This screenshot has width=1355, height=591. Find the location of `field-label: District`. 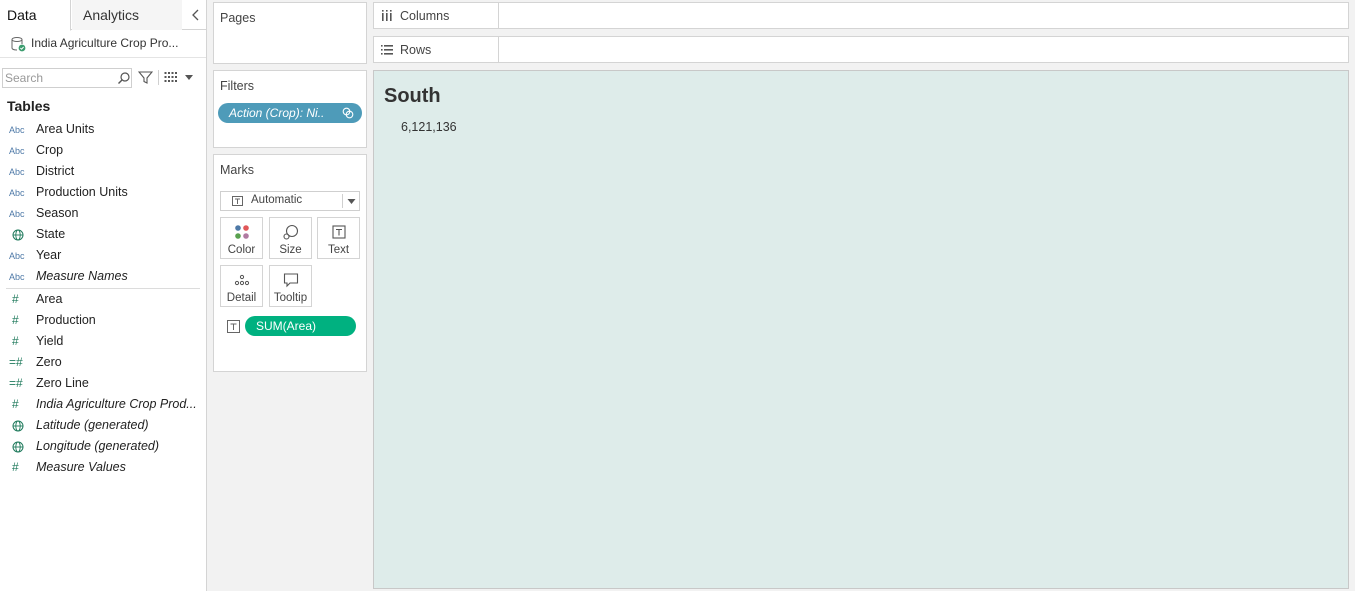

field-label: District is located at coordinates (55, 171).